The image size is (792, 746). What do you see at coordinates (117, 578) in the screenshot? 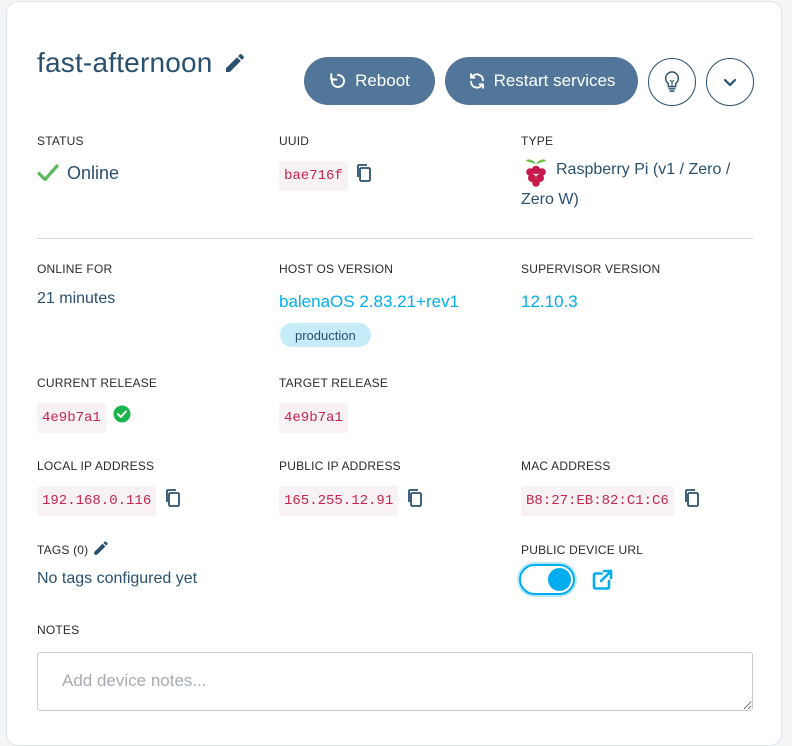
I see `tags-value: No tags configured yet` at bounding box center [117, 578].